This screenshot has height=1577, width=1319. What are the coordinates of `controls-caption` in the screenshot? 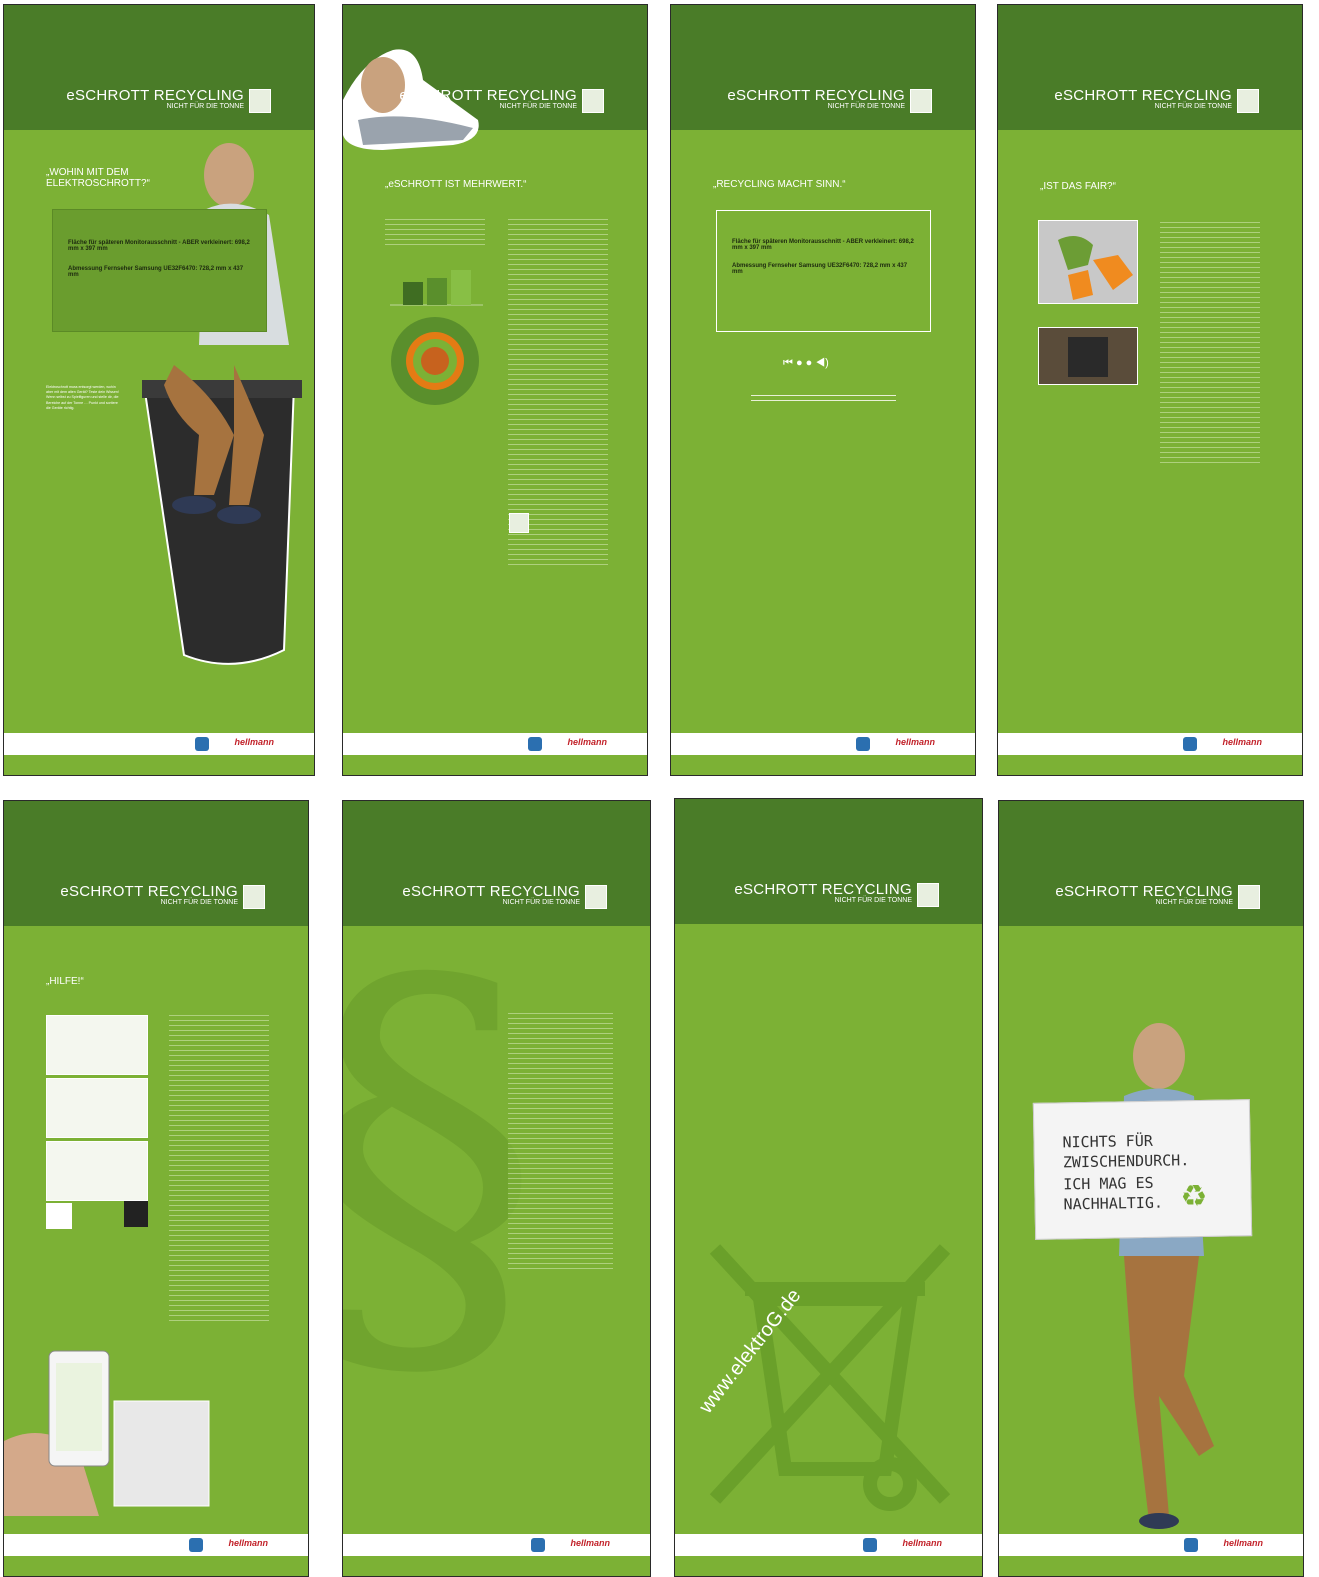 It's located at (823, 399).